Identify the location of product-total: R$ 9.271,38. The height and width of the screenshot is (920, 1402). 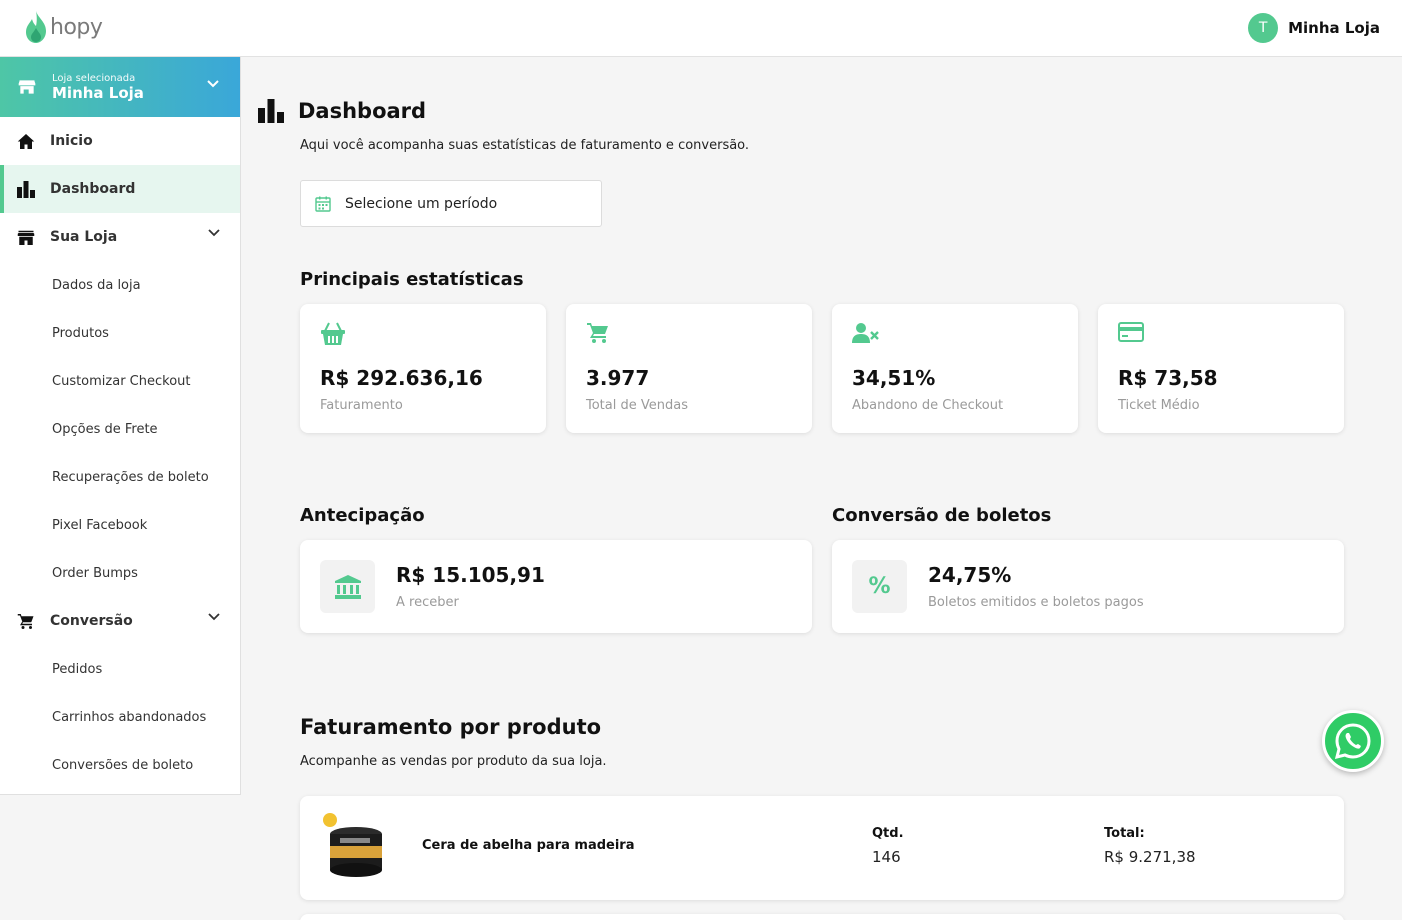
(1150, 857).